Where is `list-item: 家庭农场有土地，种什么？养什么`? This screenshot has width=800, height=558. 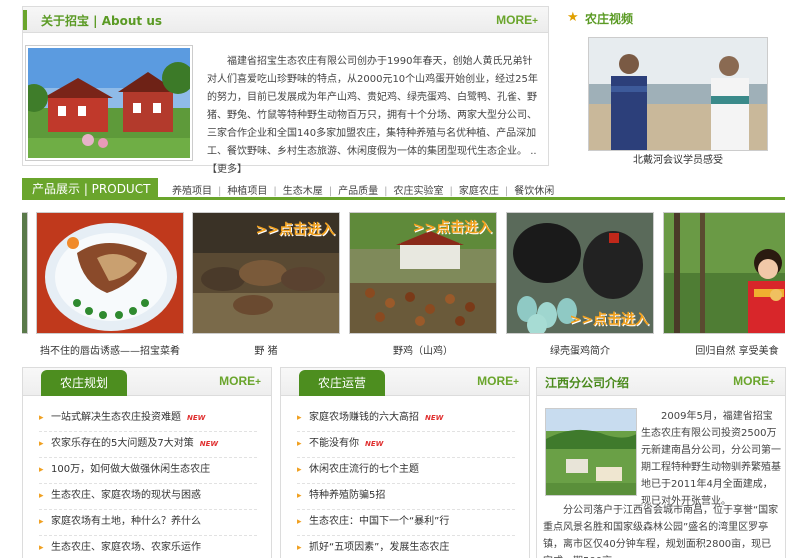
list-item: 家庭农场有土地，种什么？养什么 is located at coordinates (148, 523).